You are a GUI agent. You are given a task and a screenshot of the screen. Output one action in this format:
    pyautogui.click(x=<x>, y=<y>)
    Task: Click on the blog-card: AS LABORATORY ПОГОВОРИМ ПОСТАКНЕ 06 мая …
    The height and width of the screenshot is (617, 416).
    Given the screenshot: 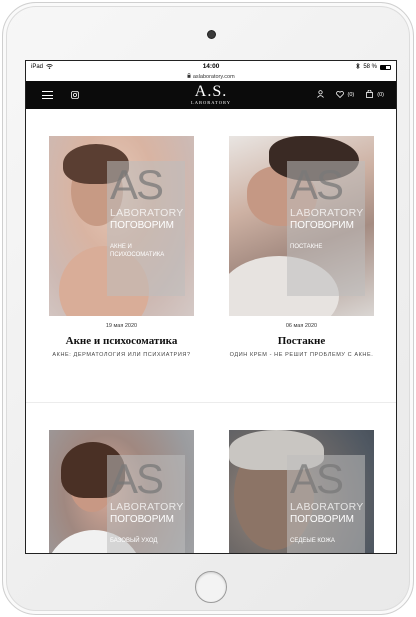 What is the action you would take?
    pyautogui.click(x=301, y=247)
    